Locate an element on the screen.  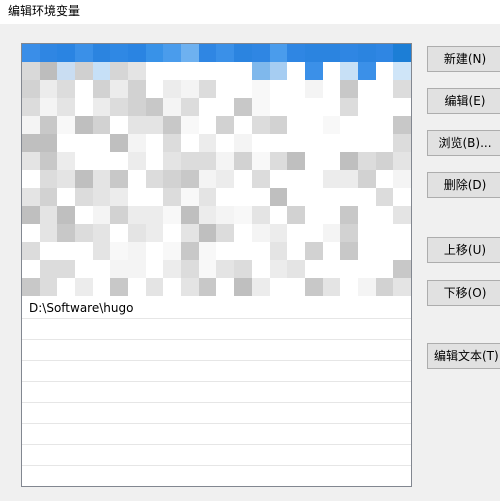
list-item: D:\Software\hugo is located at coordinates (216, 308).